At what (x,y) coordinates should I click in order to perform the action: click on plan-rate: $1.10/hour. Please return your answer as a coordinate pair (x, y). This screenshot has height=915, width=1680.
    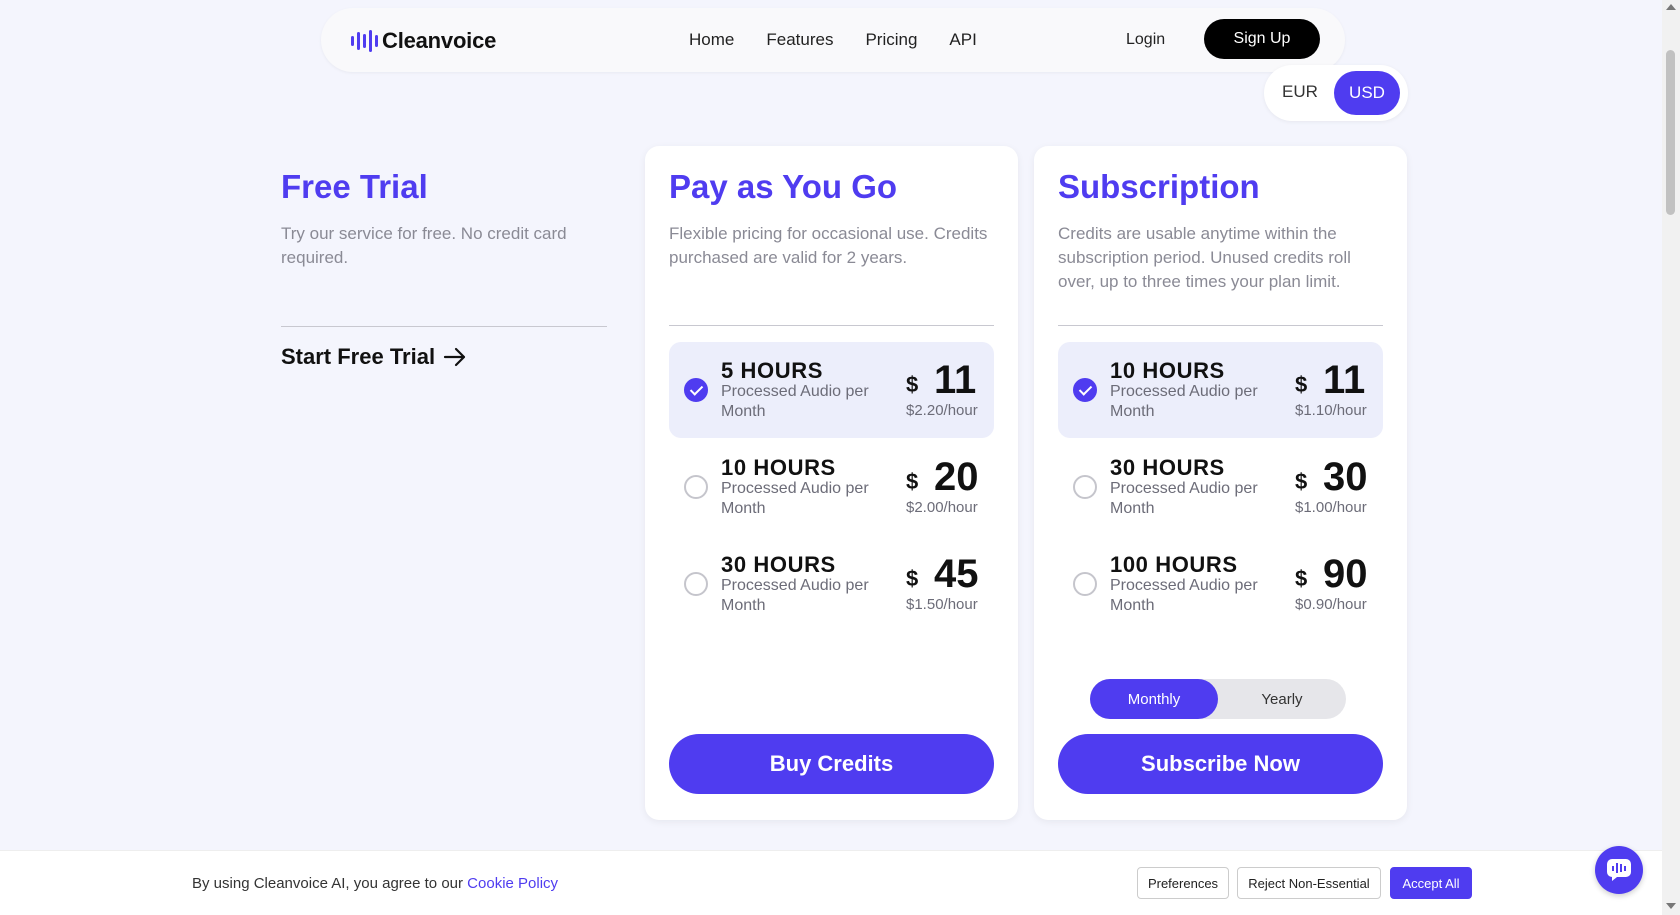
    Looking at the image, I should click on (1331, 410).